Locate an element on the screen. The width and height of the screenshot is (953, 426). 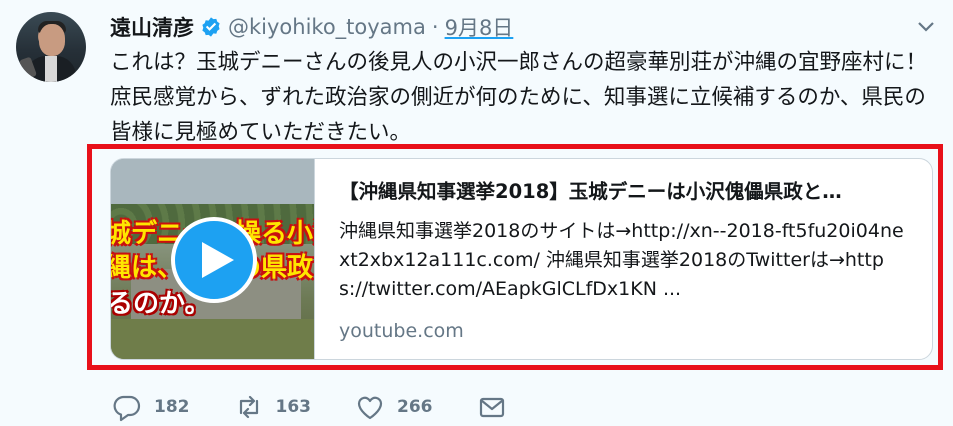
reply-count: 182 is located at coordinates (172, 407).